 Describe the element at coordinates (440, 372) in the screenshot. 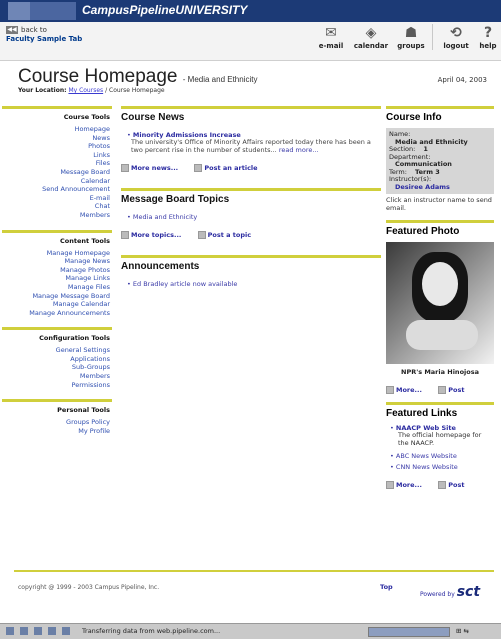

I see `photo-caption: NPR's Maria Hinojosa` at that location.